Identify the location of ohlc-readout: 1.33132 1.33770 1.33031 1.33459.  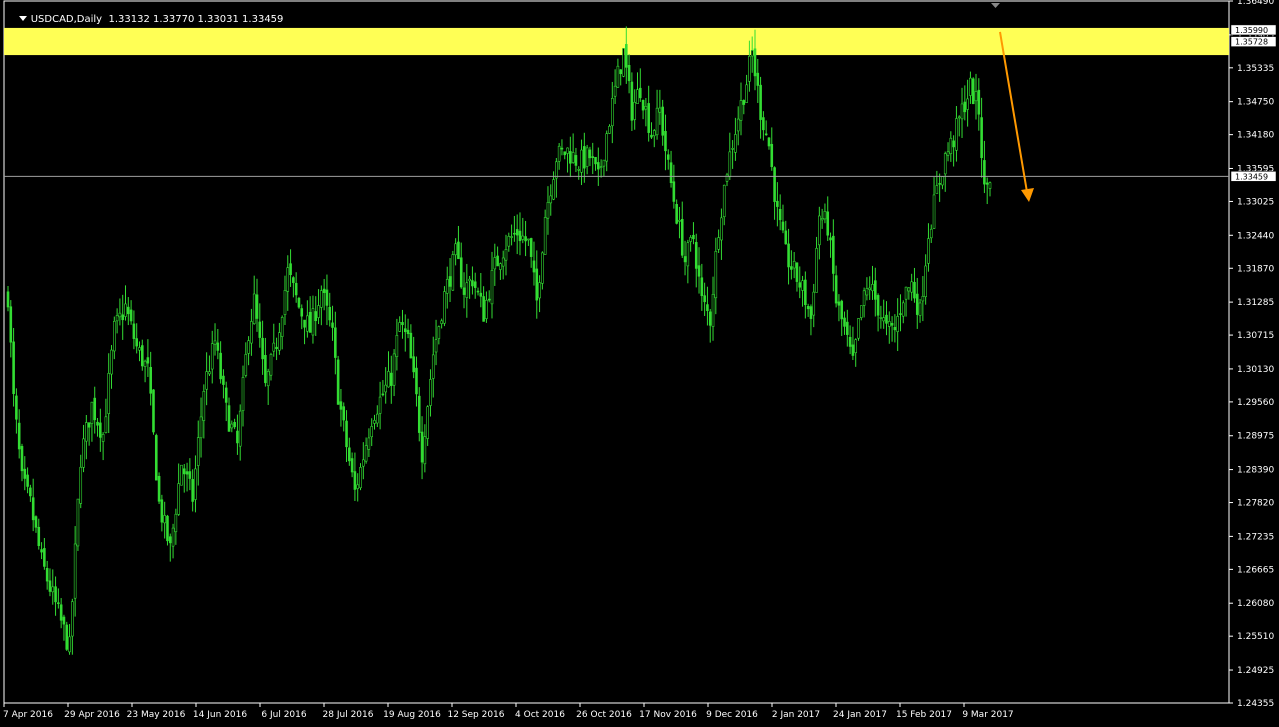
(196, 19).